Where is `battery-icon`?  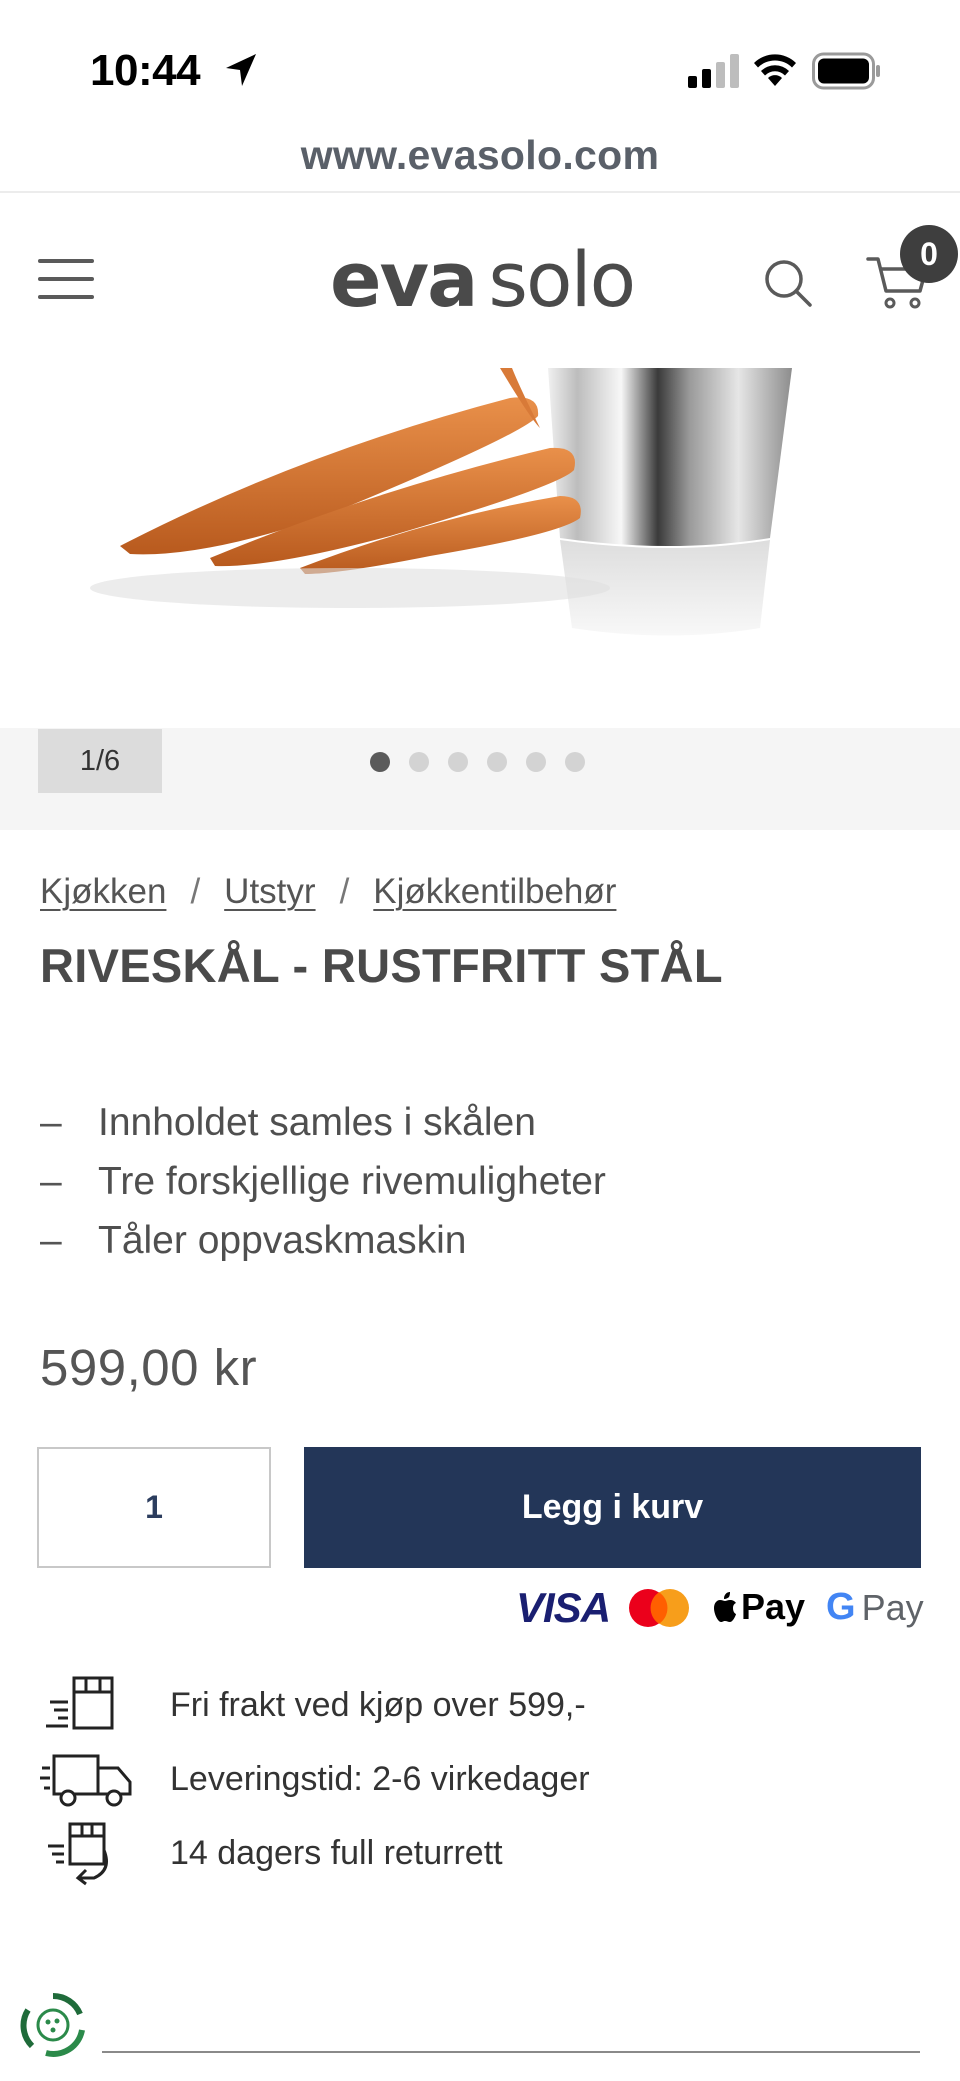 battery-icon is located at coordinates (846, 71).